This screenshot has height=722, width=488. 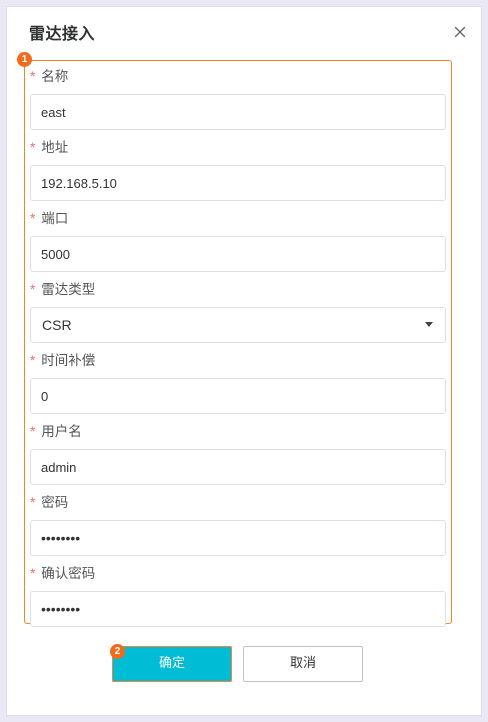 What do you see at coordinates (62, 33) in the screenshot?
I see `dialog-title: 雷达接入` at bounding box center [62, 33].